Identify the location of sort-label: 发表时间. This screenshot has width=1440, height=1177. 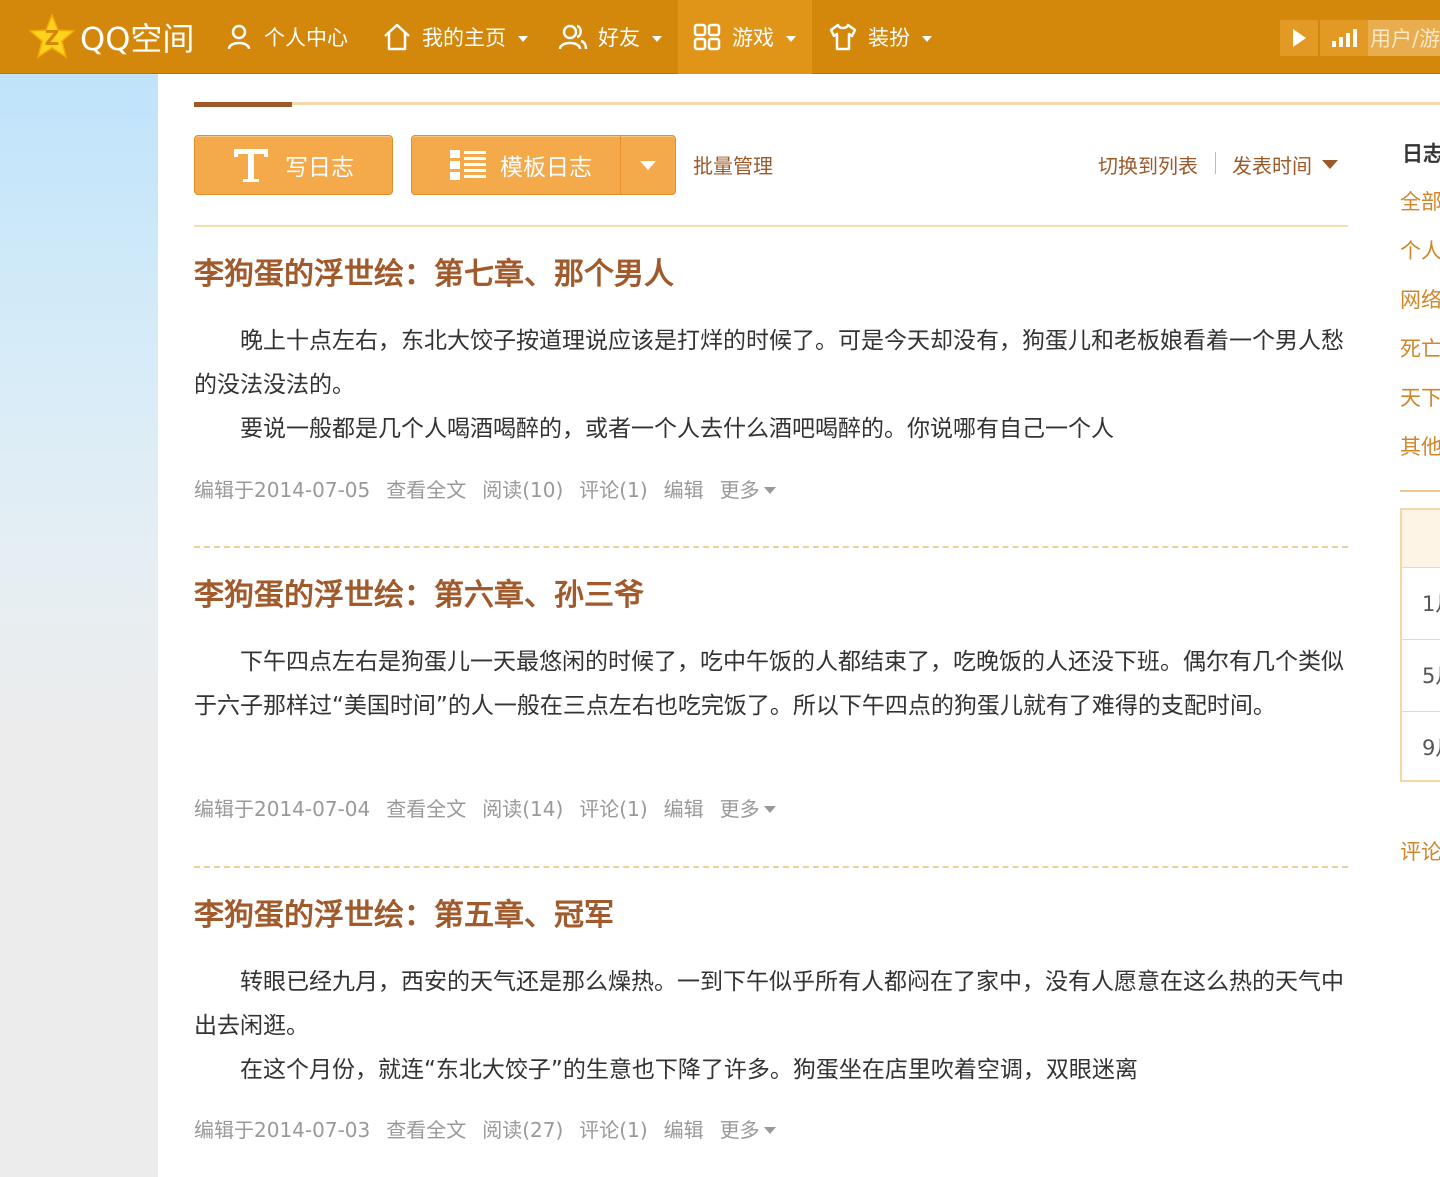
(1272, 166).